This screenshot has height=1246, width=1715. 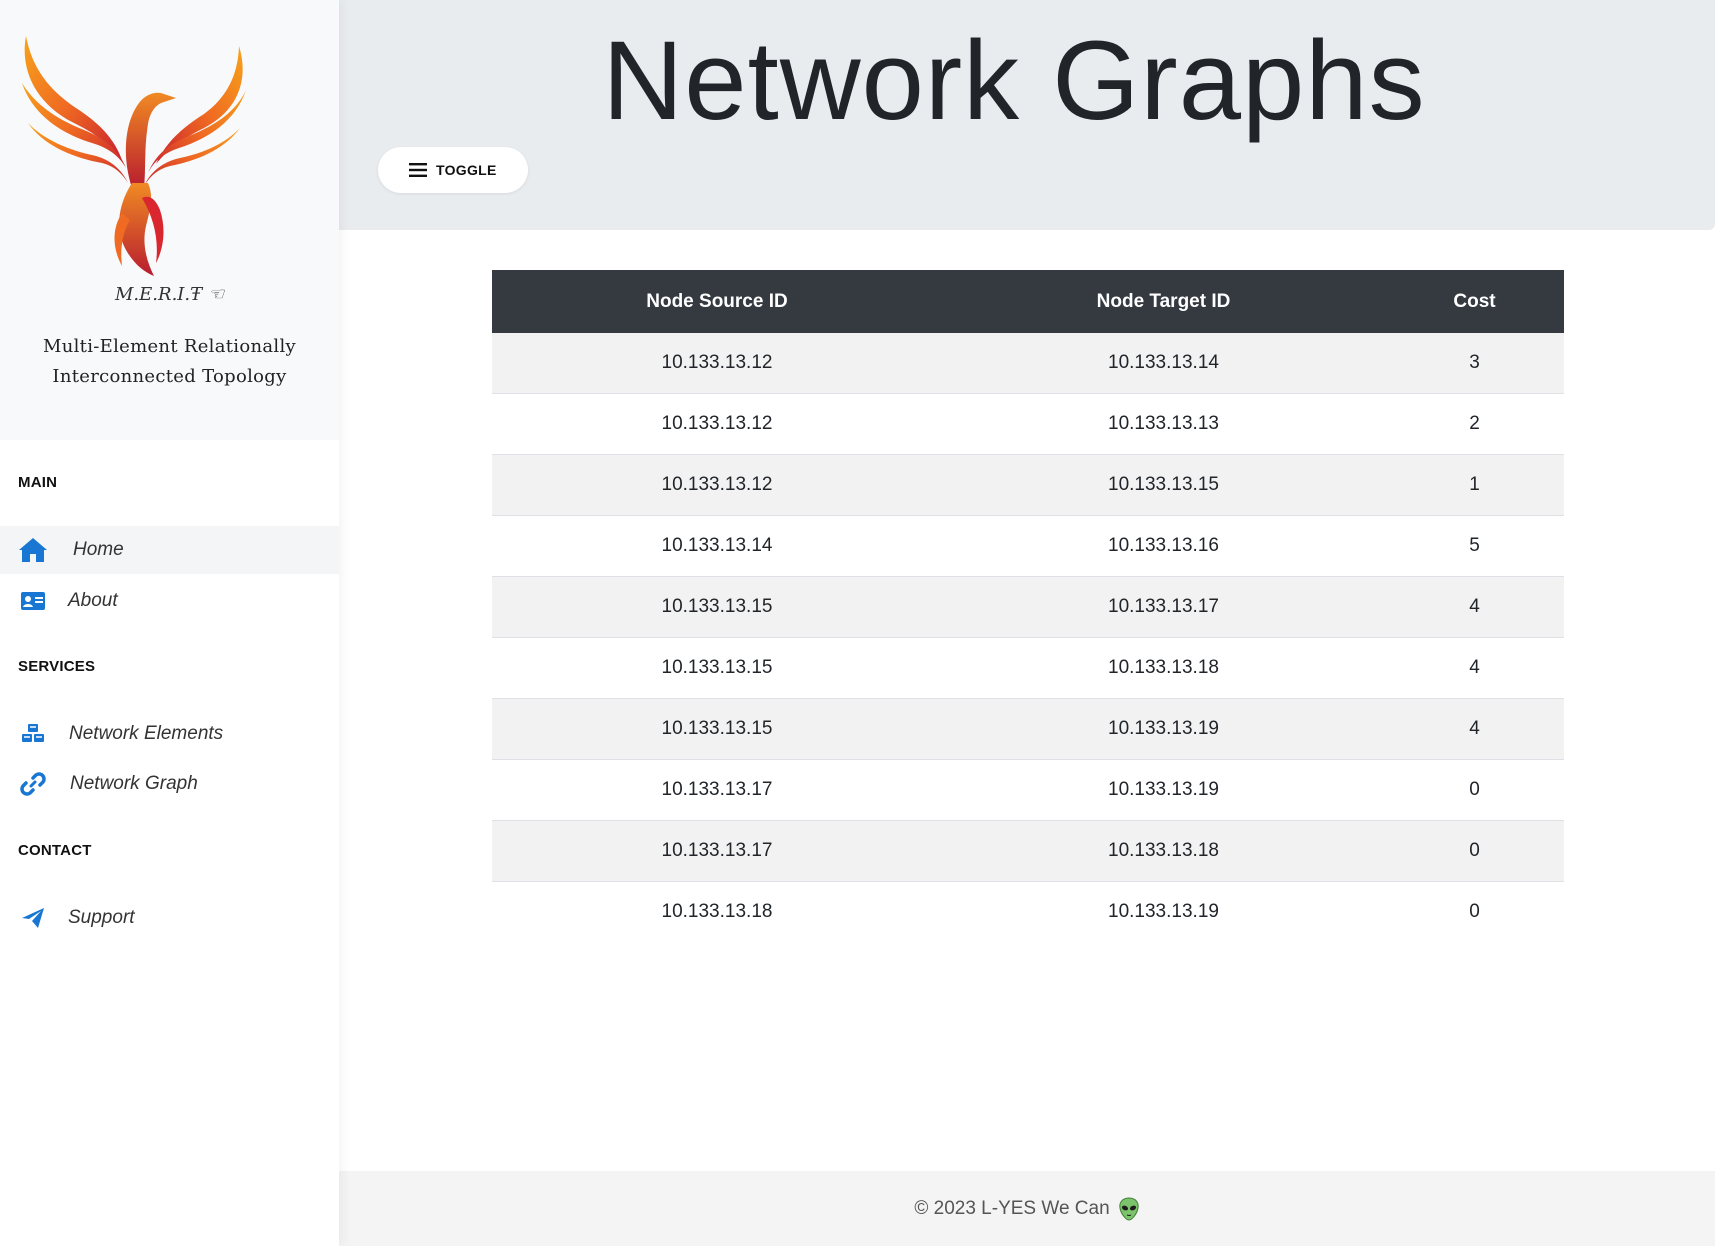 I want to click on table-row: 10.133.13.17 10.133.13.18 0, so click(x=1028, y=851).